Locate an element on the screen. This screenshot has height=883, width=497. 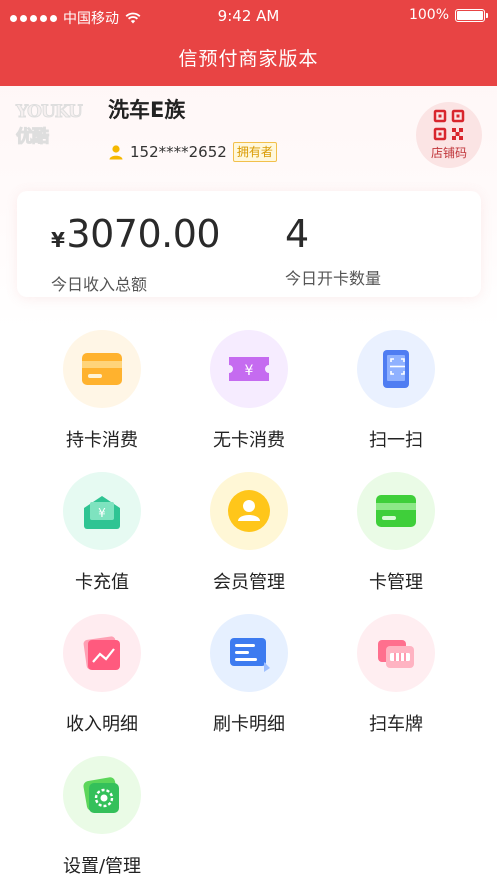
scan-phone-icon is located at coordinates (396, 369).